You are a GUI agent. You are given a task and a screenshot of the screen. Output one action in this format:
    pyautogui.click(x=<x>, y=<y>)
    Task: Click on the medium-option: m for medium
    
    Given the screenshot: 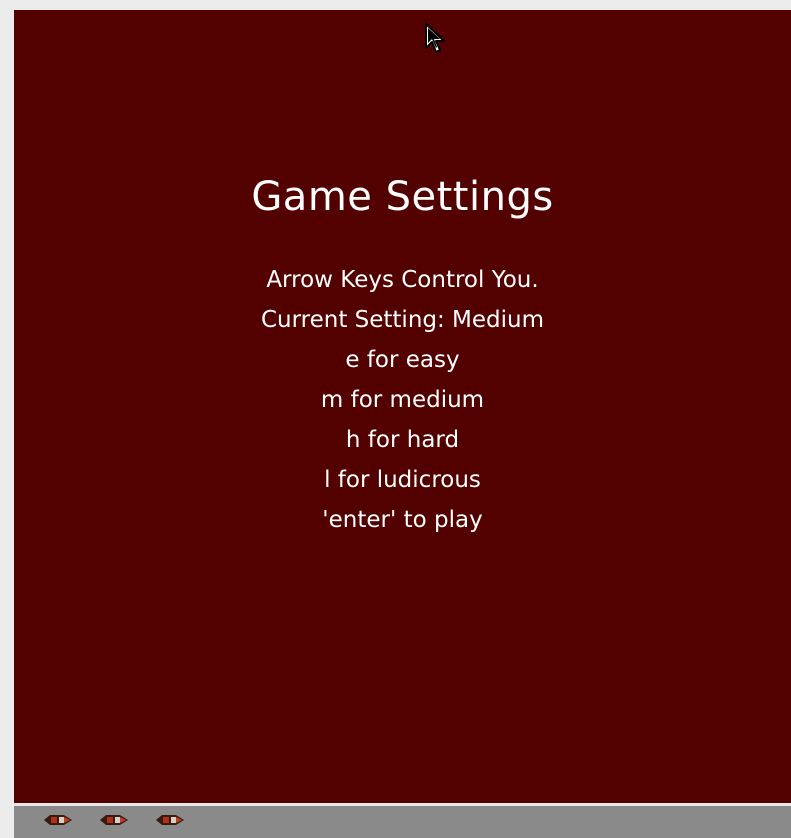 What is the action you would take?
    pyautogui.click(x=402, y=400)
    